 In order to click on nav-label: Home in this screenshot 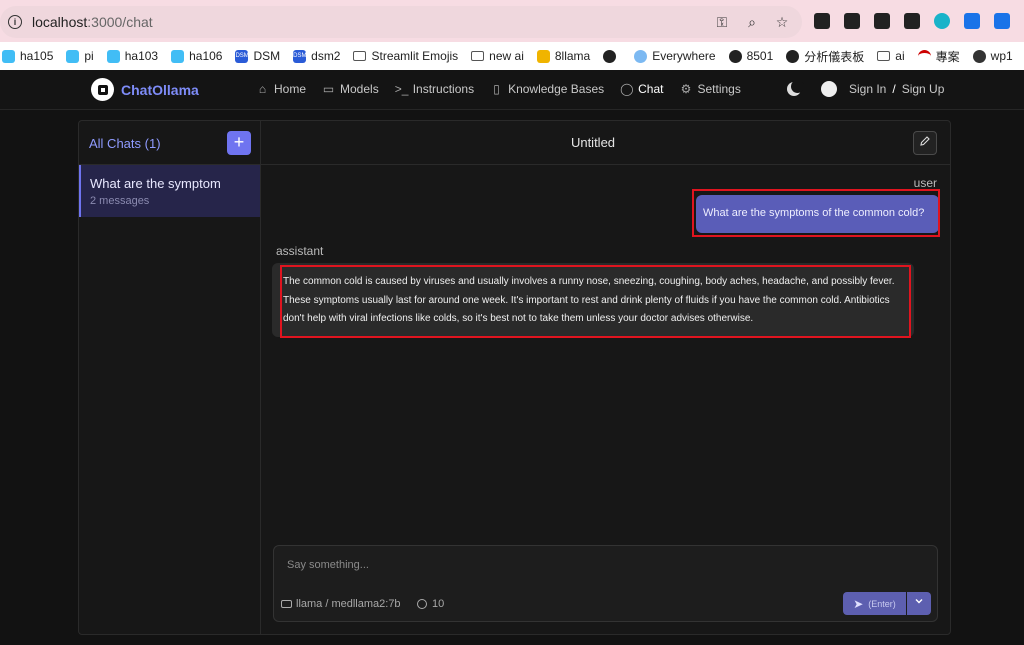, I will do `click(290, 89)`.